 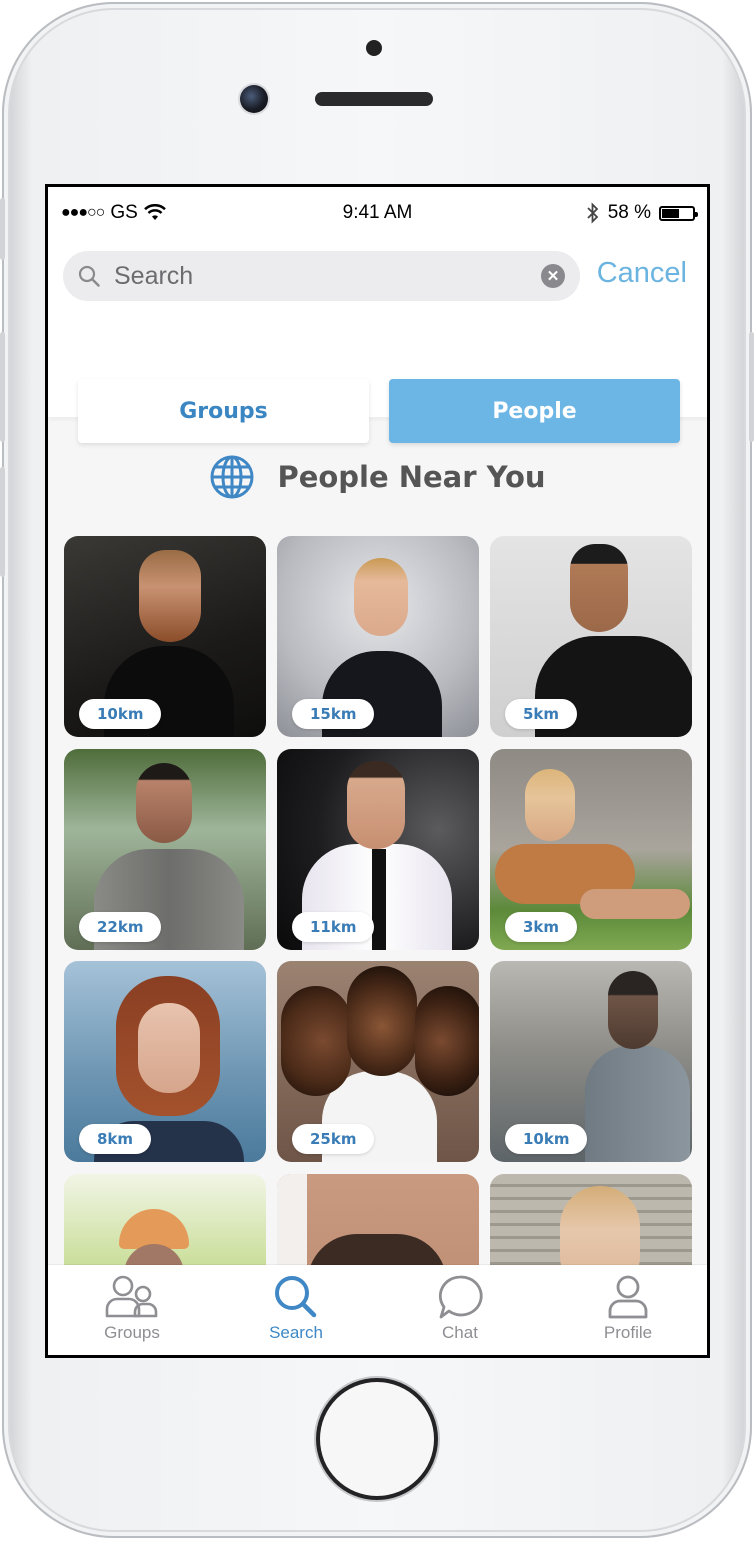 What do you see at coordinates (628, 1332) in the screenshot?
I see `tab-label: Profile` at bounding box center [628, 1332].